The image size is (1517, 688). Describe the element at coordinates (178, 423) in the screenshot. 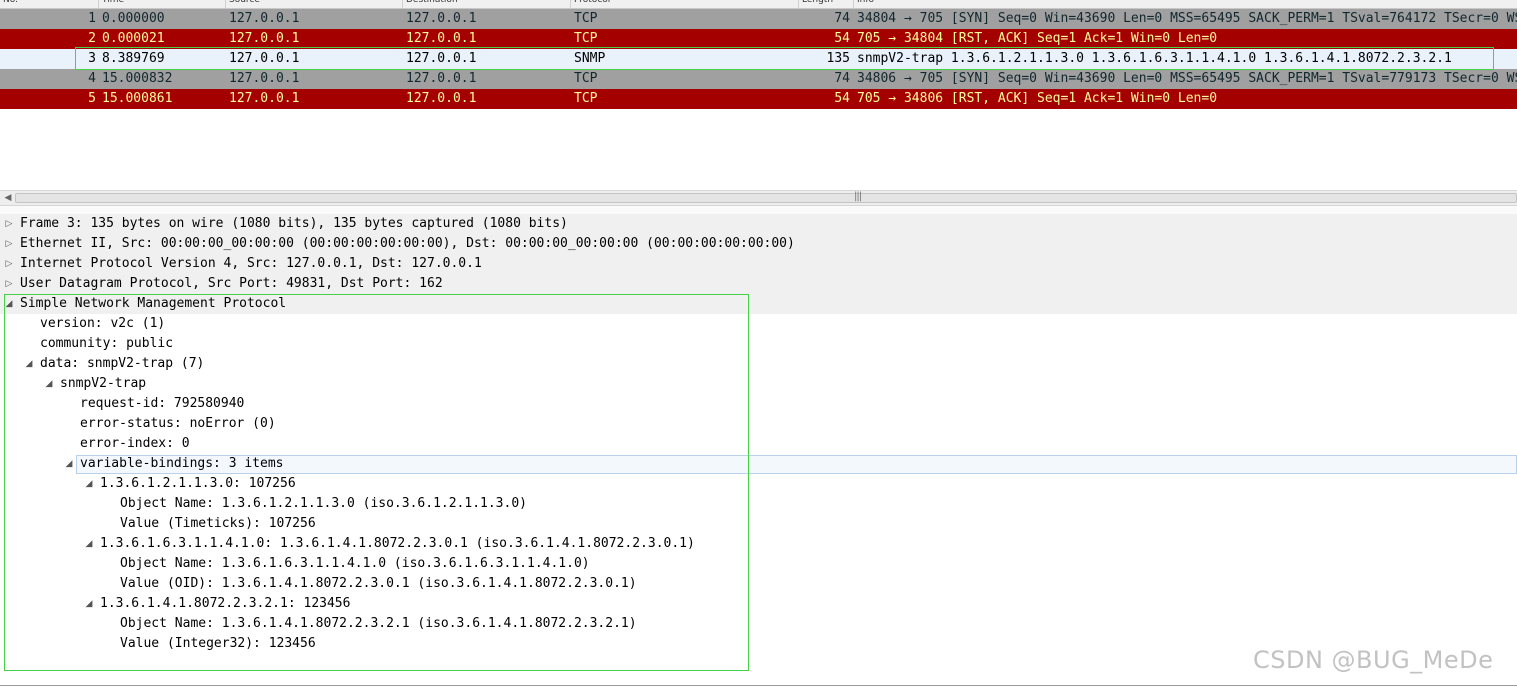

I see `tree-item-label: error-status: noError (0)` at that location.